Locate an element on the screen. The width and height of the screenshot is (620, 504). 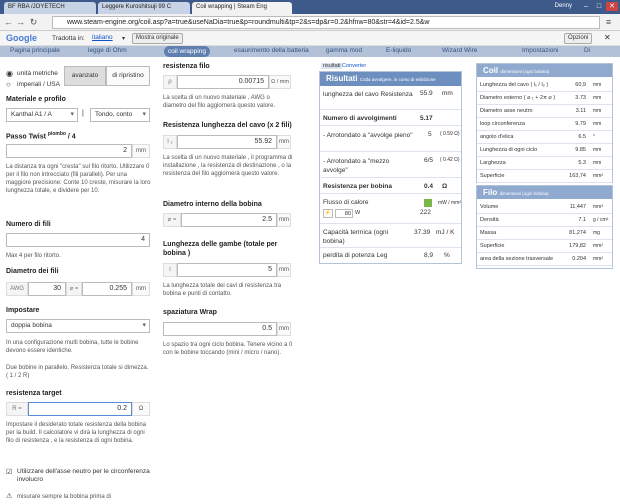
spacing-input: 0.5 is located at coordinates (220, 329).